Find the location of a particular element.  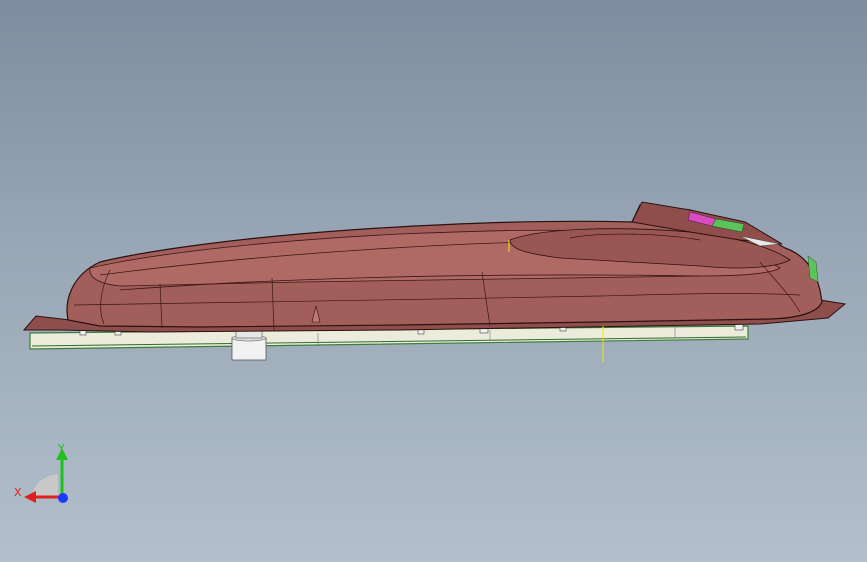

z-axis-dot-icon is located at coordinates (63, 498).